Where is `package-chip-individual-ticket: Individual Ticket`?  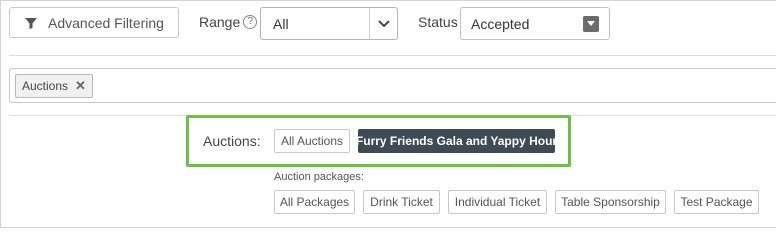
package-chip-individual-ticket: Individual Ticket is located at coordinates (497, 202).